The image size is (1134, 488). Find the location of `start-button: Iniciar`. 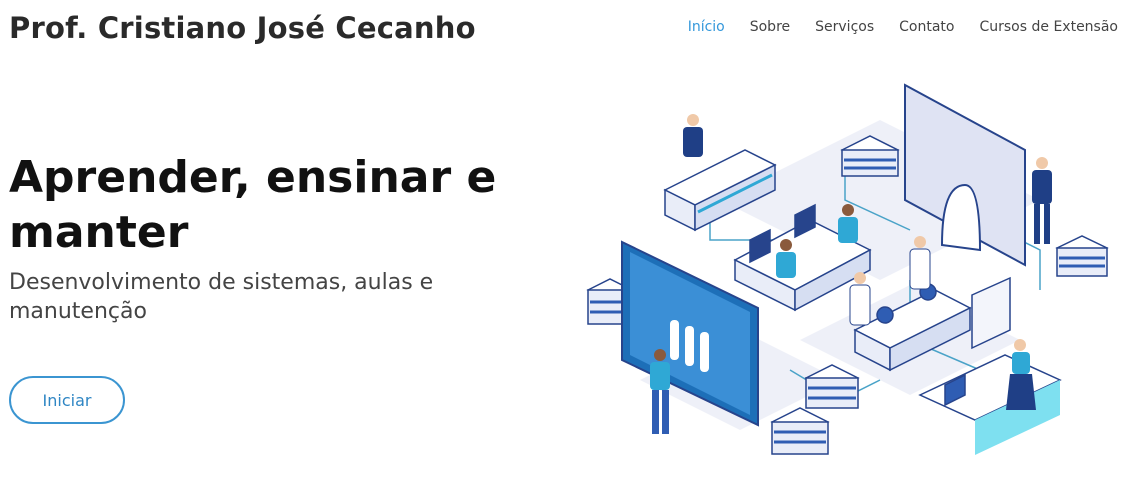

start-button: Iniciar is located at coordinates (67, 400).